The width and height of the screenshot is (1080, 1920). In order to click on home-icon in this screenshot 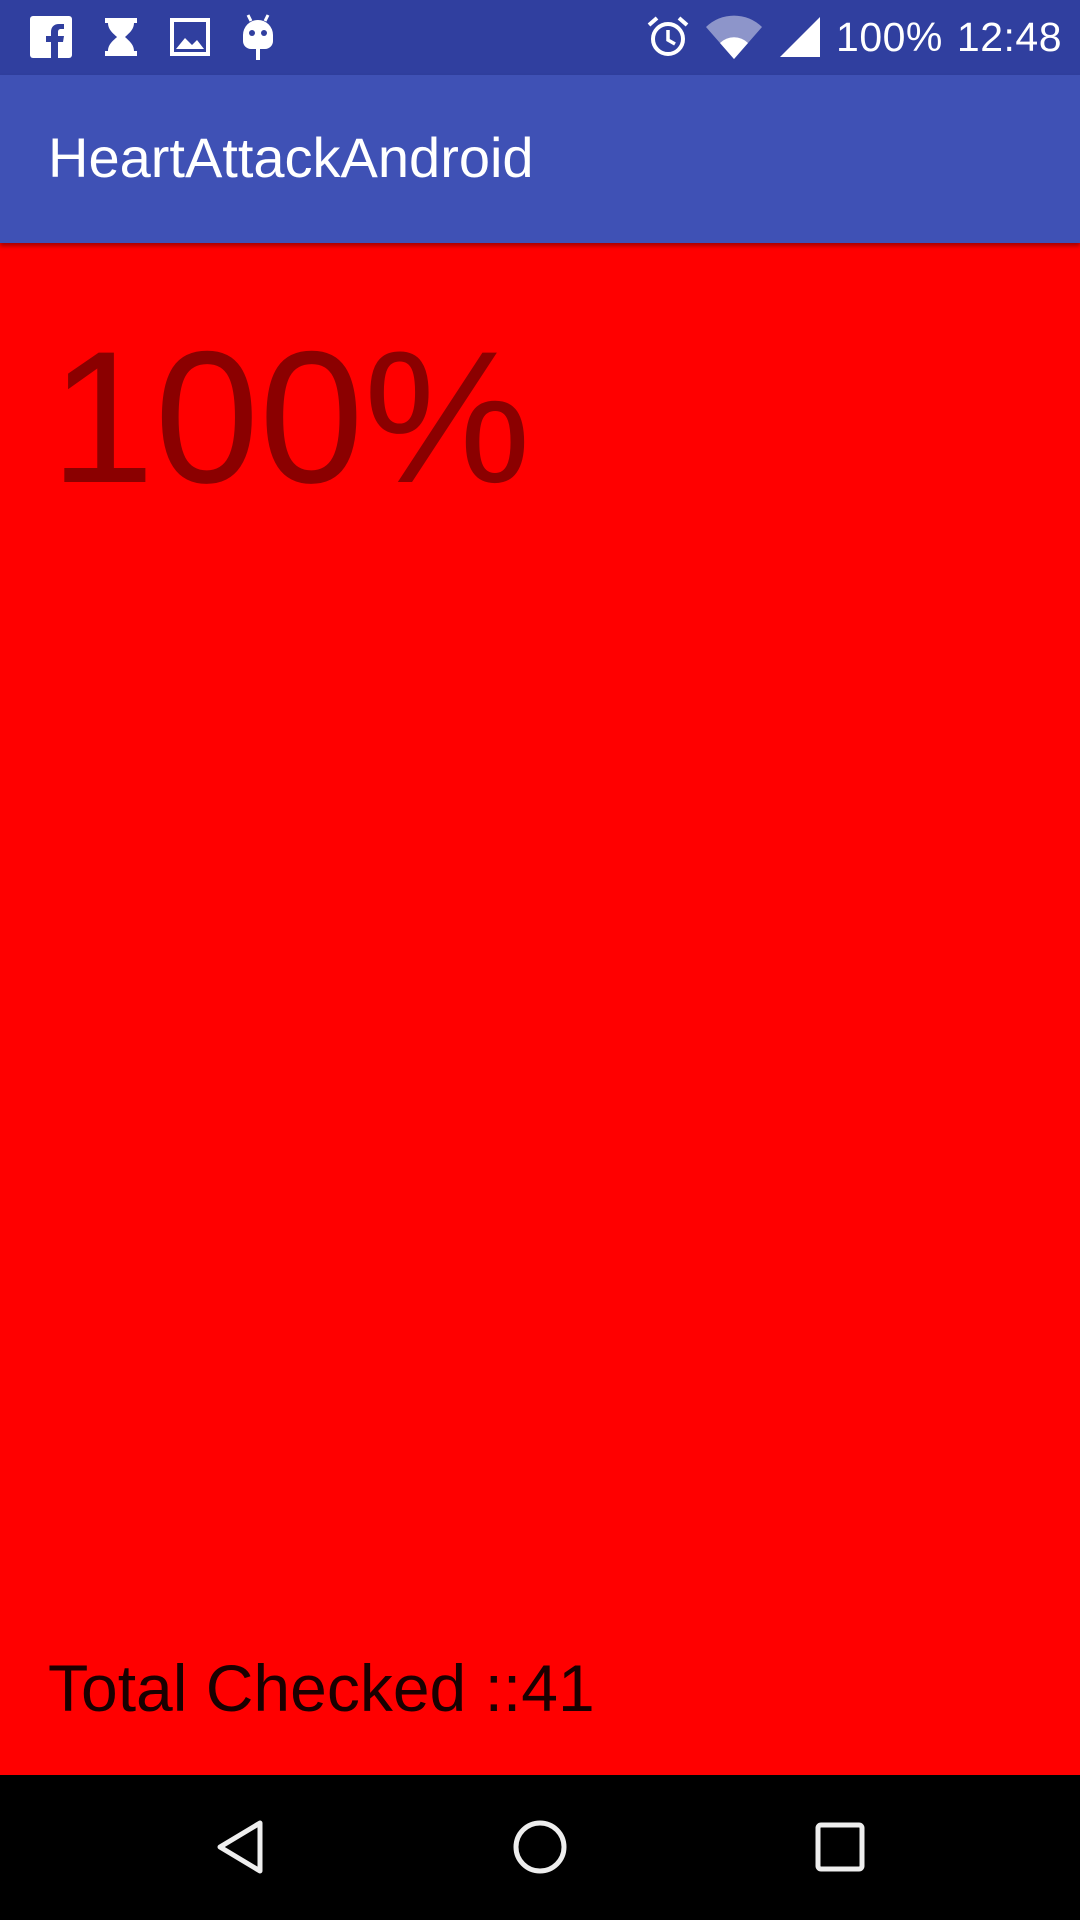, I will do `click(540, 1847)`.